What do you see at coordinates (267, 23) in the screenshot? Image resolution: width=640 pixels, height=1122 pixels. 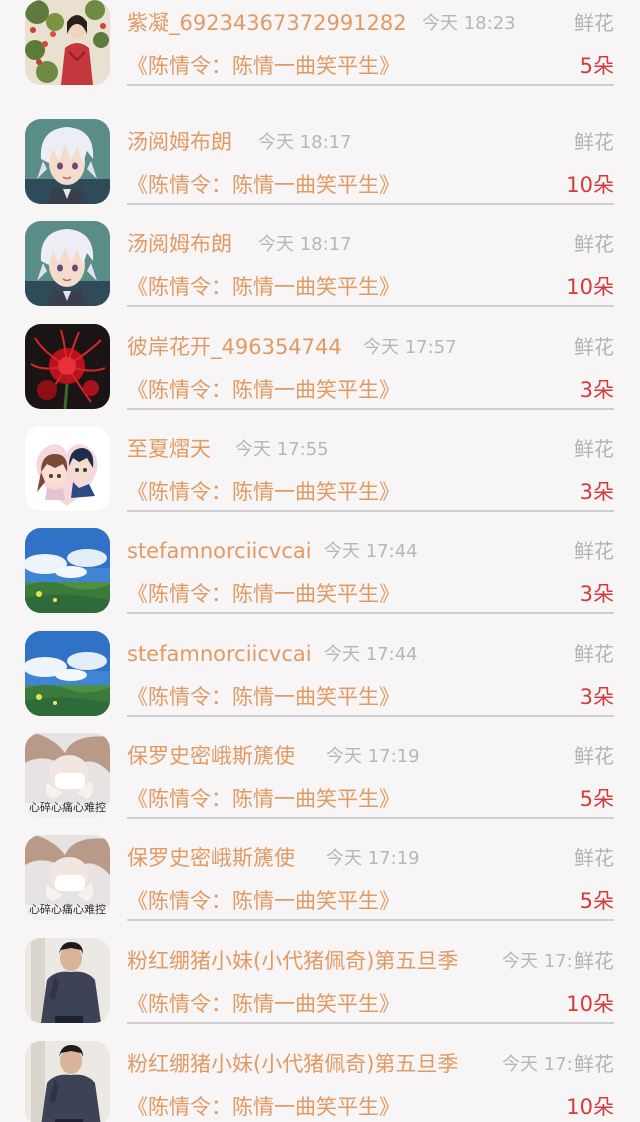 I see `sender-name: 紫凝_69234367372991282` at bounding box center [267, 23].